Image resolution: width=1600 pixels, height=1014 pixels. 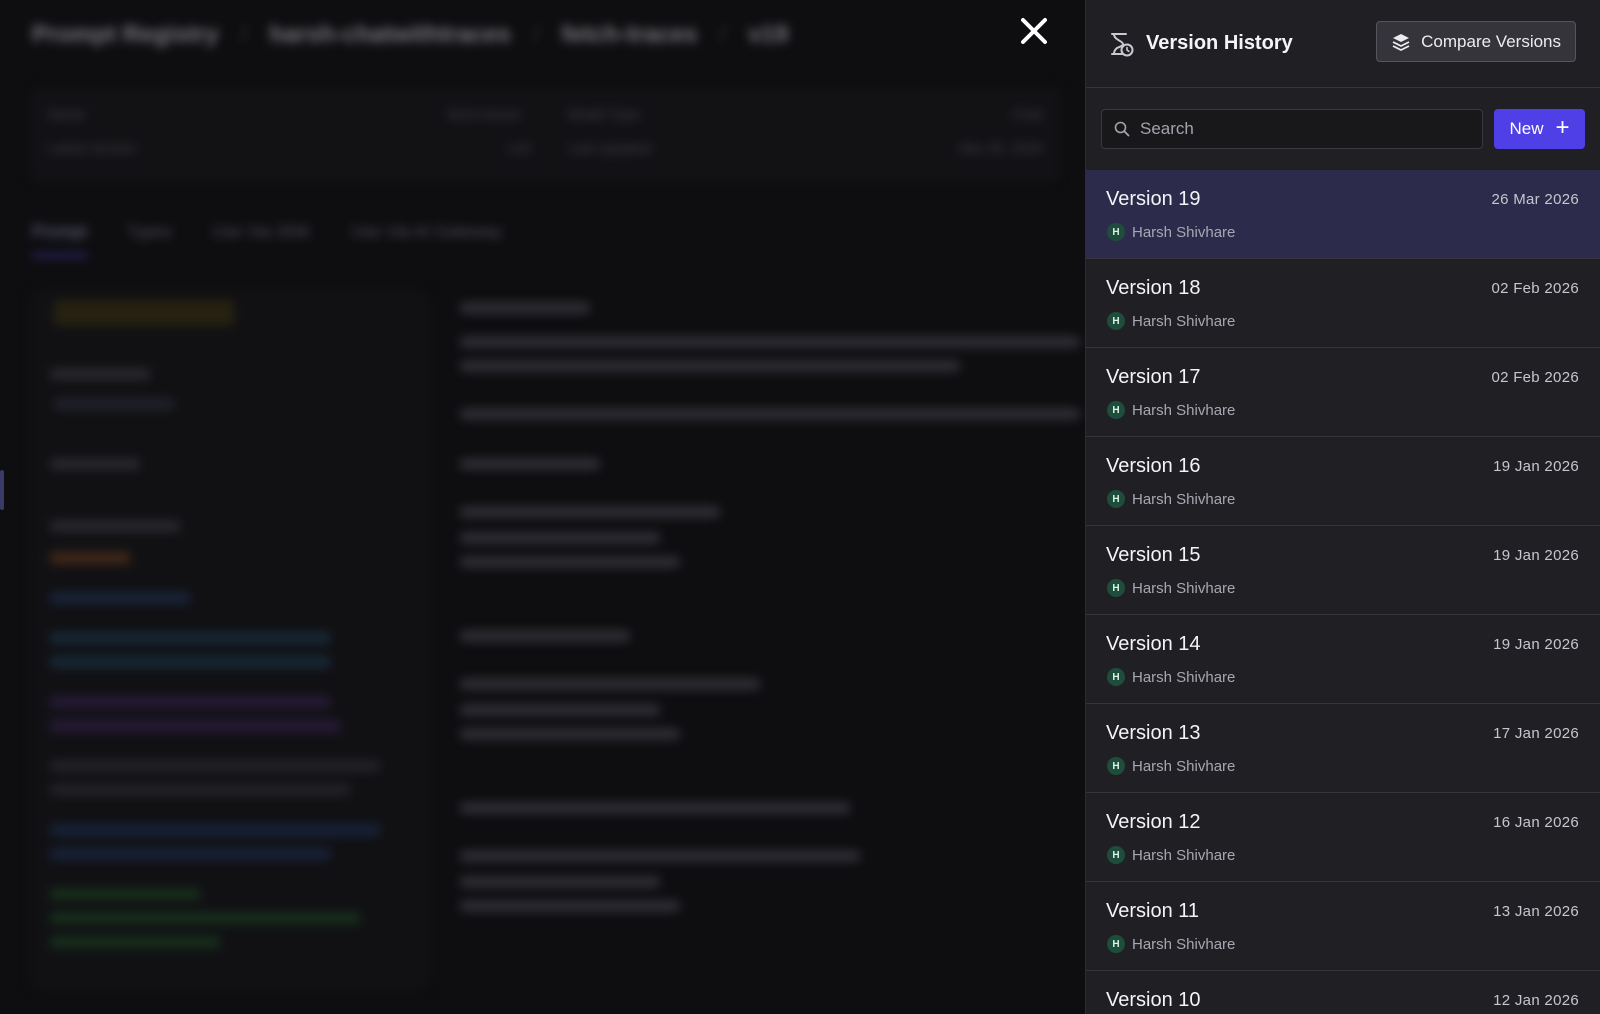 What do you see at coordinates (1491, 41) in the screenshot?
I see `compare-versions-label: Compare Versions` at bounding box center [1491, 41].